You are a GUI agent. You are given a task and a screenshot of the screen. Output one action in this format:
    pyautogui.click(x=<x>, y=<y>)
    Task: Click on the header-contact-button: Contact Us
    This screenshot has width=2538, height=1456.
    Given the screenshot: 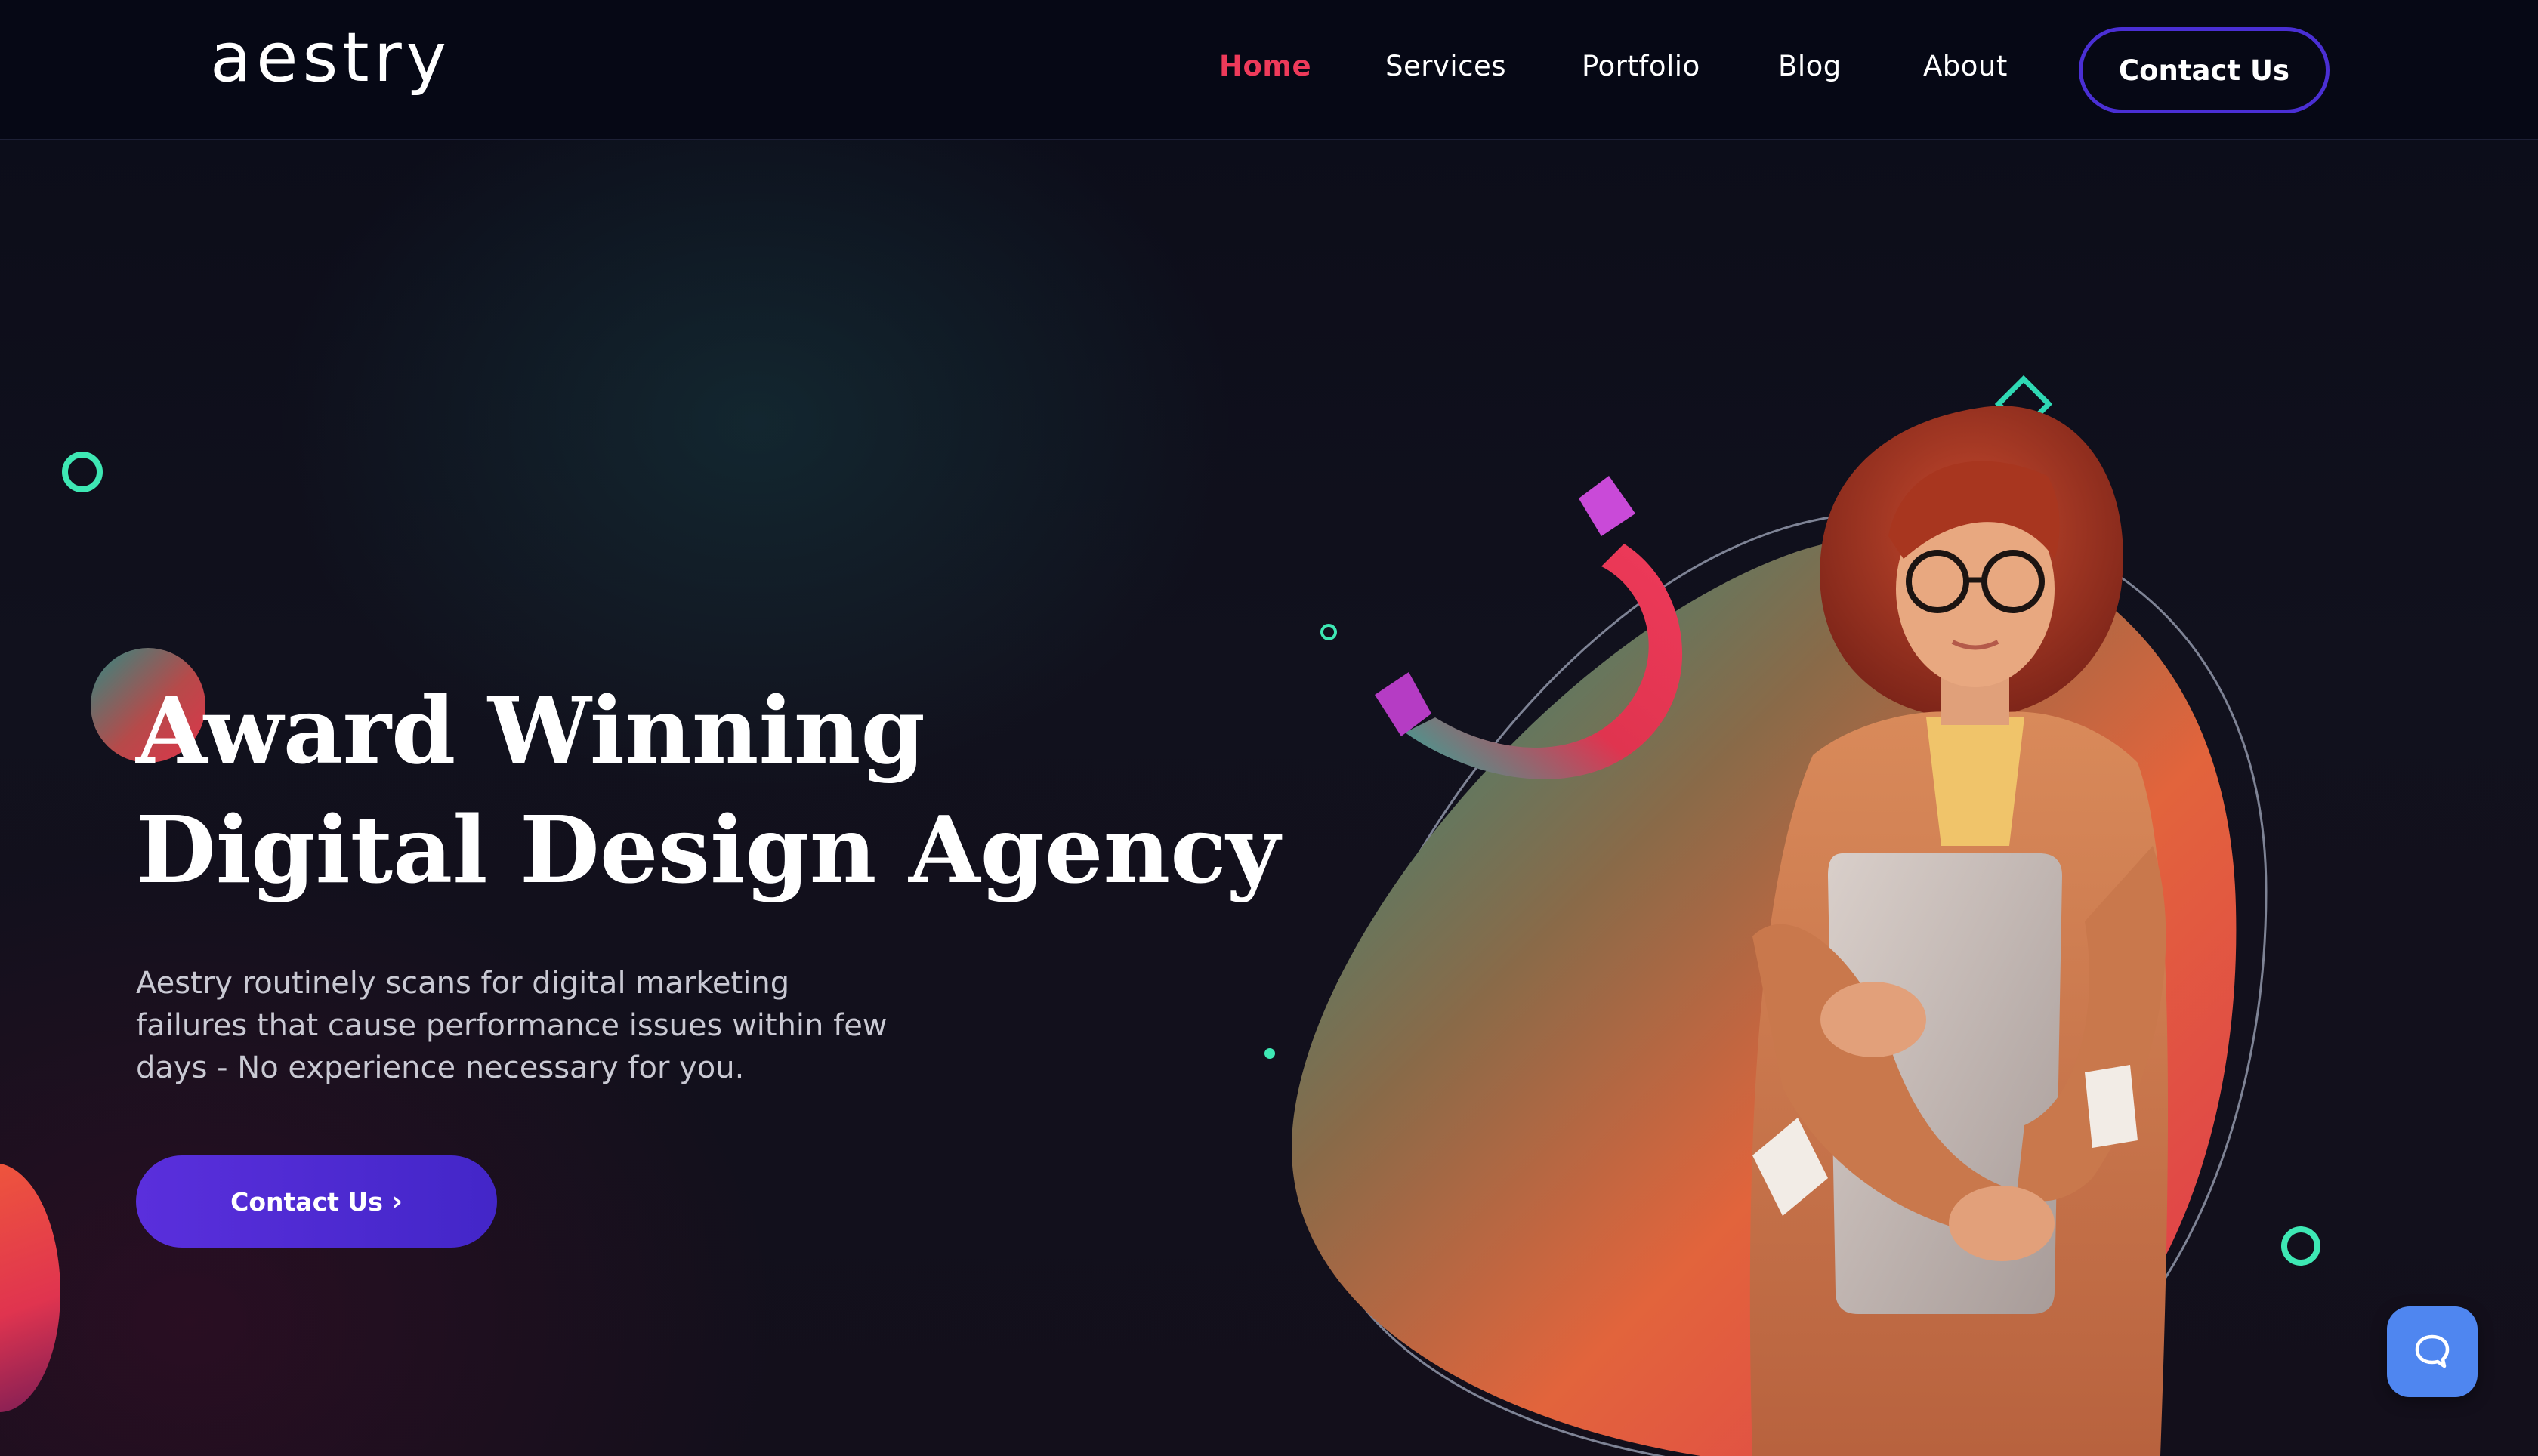 What is the action you would take?
    pyautogui.click(x=2204, y=70)
    